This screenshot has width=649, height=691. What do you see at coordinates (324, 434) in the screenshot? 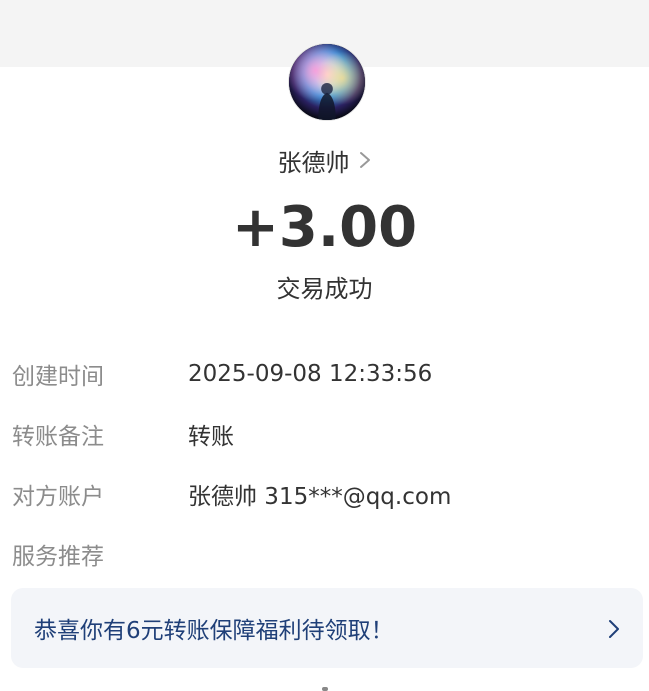
I see `detail-row-remark: 转账备注 转账` at bounding box center [324, 434].